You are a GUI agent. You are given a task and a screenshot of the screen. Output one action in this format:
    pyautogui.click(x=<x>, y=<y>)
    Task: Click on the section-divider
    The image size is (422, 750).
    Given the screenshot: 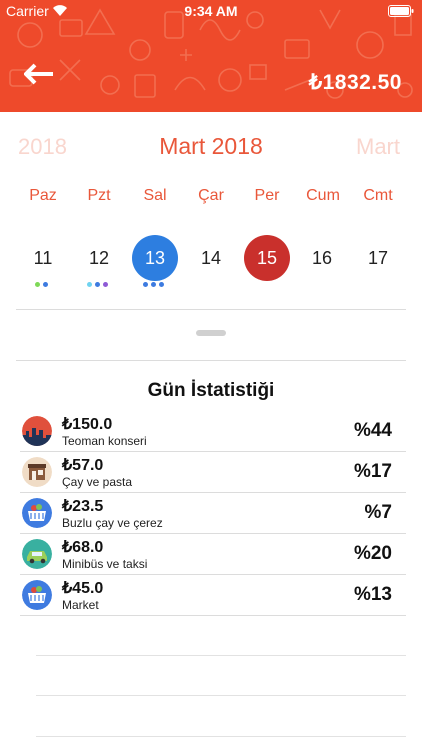 What is the action you would take?
    pyautogui.click(x=211, y=360)
    